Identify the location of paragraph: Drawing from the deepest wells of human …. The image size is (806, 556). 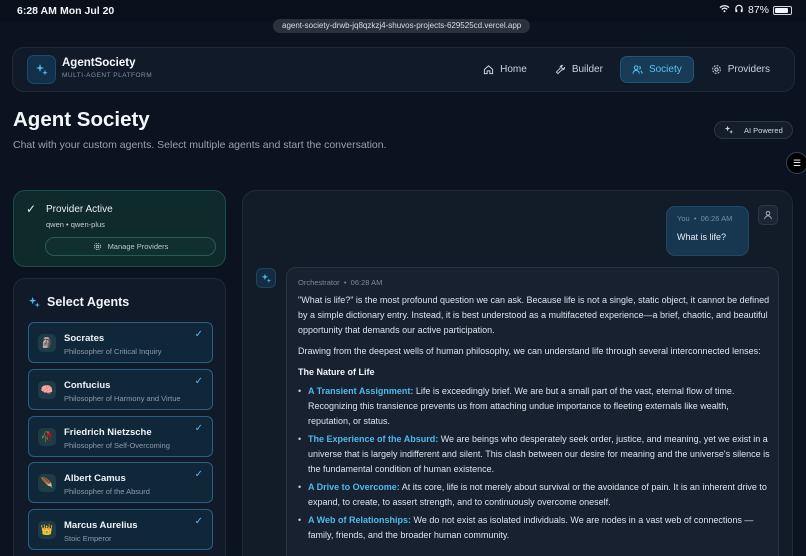
(529, 351).